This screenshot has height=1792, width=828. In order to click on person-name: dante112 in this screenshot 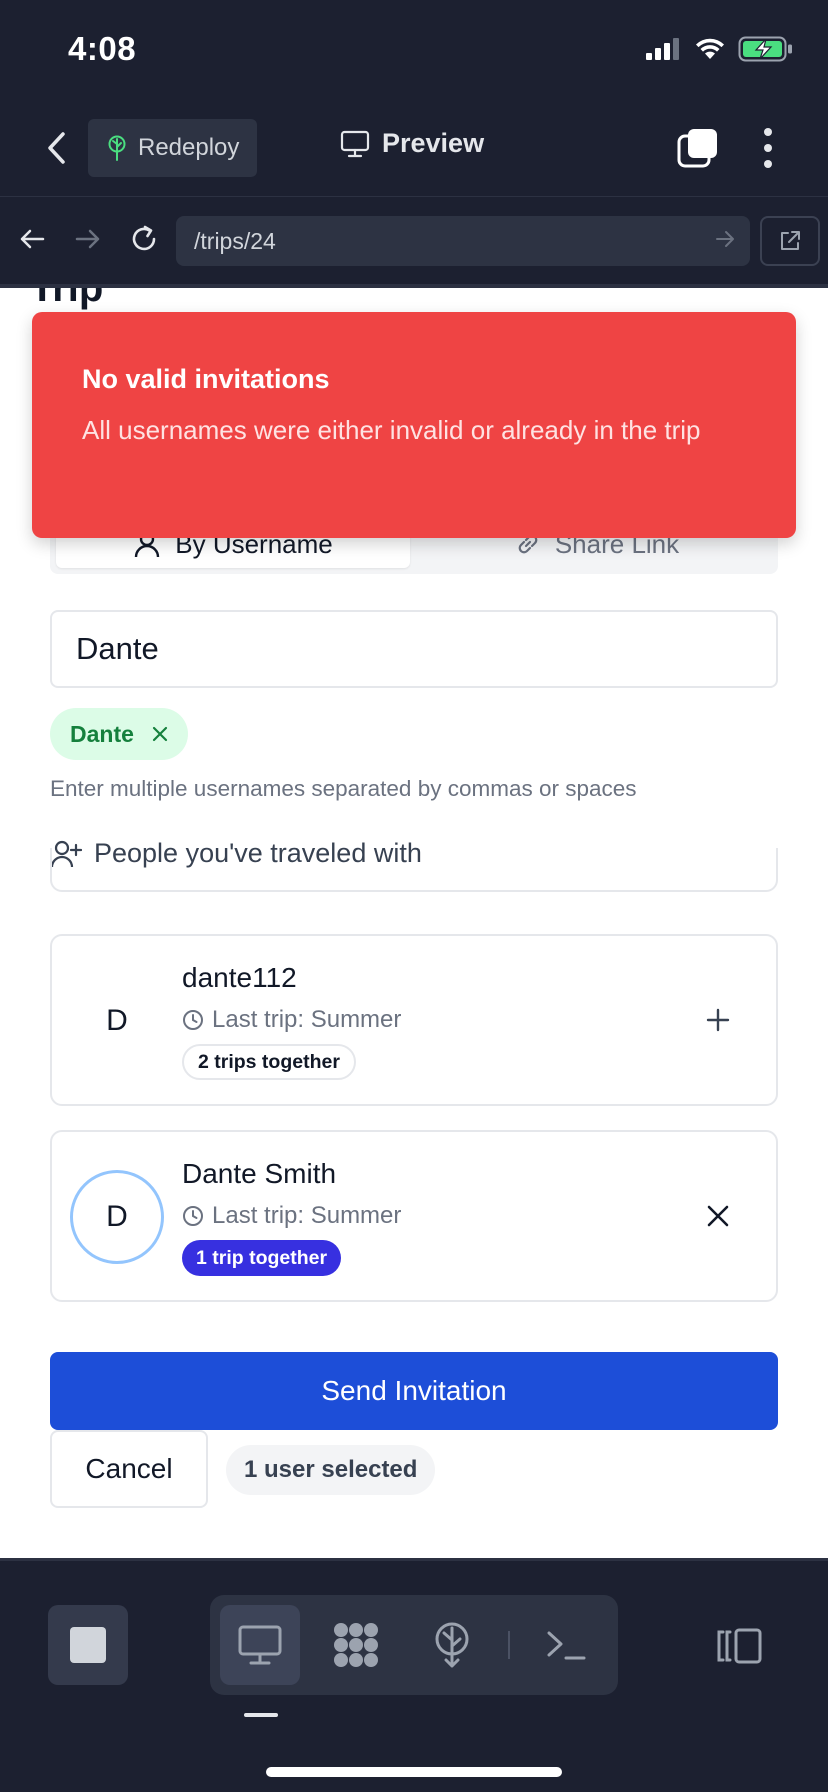, I will do `click(239, 977)`.